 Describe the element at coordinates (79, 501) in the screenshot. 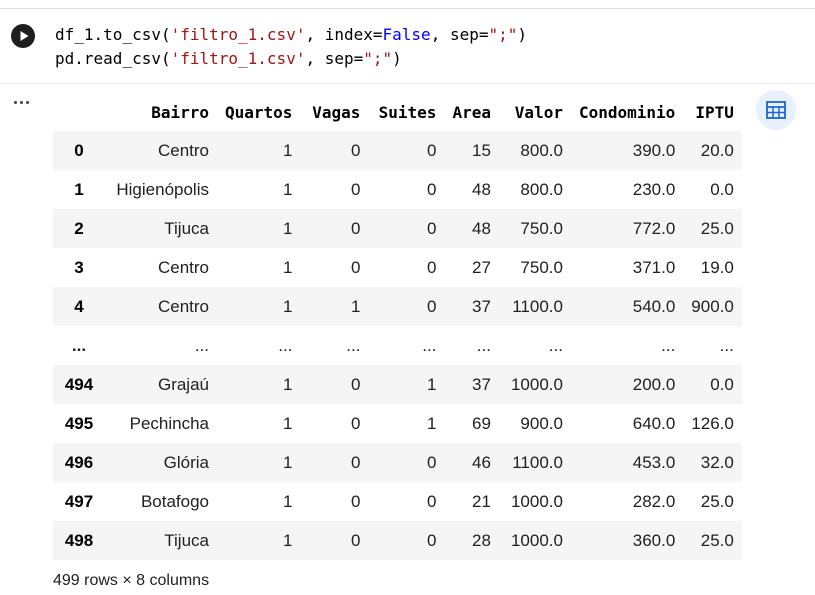

I see `row-index: 497` at that location.